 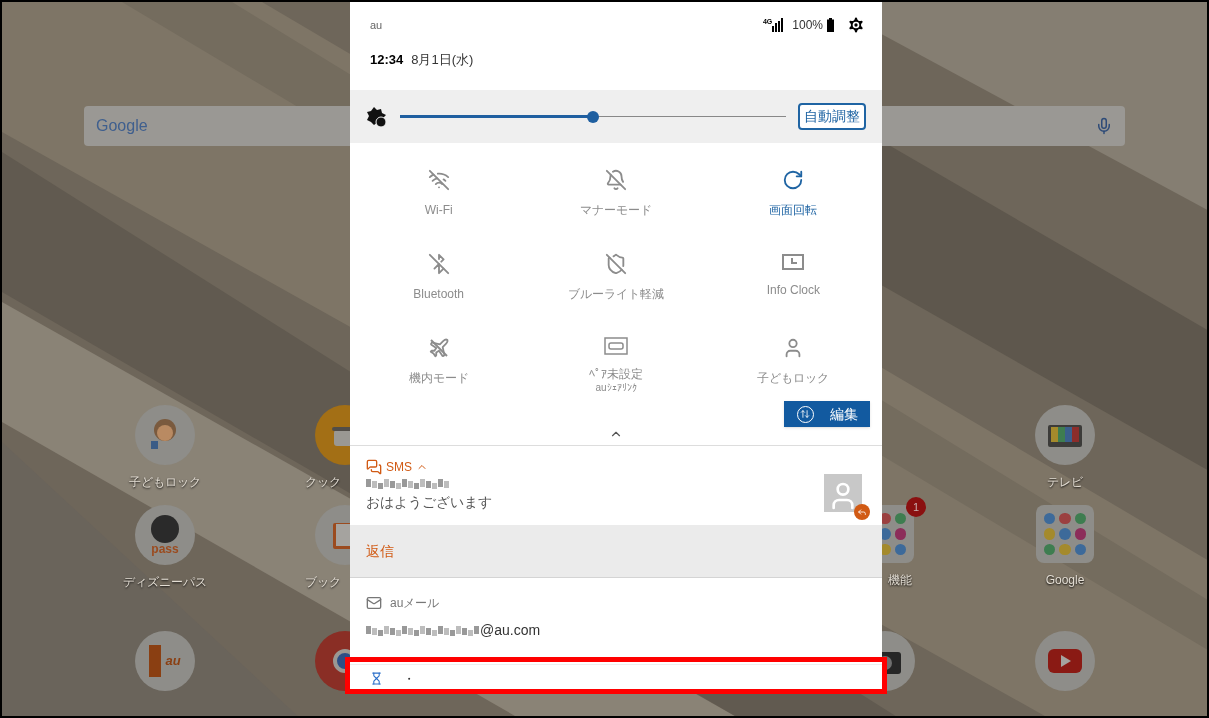 I want to click on app-label: 子どもロック, so click(x=165, y=482).